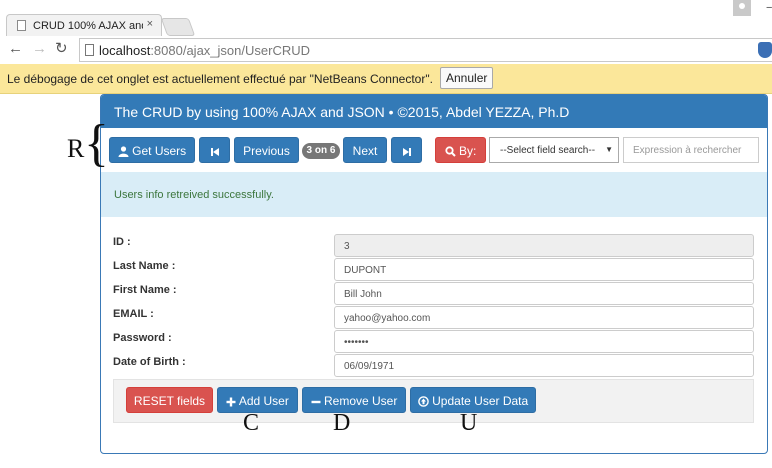 The width and height of the screenshot is (772, 468). What do you see at coordinates (230, 50) in the screenshot?
I see `url-path: :8080/ajax_json/UserCRUD` at bounding box center [230, 50].